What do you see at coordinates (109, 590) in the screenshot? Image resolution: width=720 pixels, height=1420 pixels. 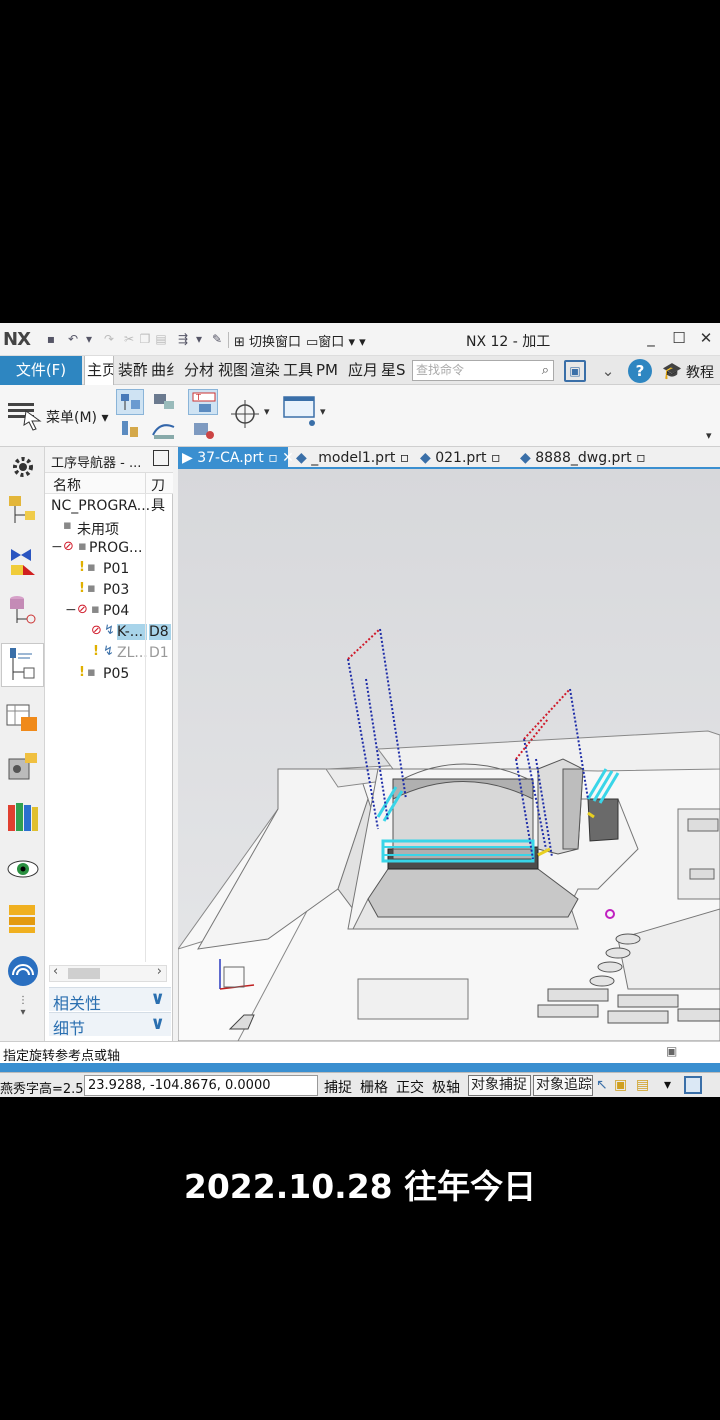 I see `tree-row-p03: ! ▪ P03` at bounding box center [109, 590].